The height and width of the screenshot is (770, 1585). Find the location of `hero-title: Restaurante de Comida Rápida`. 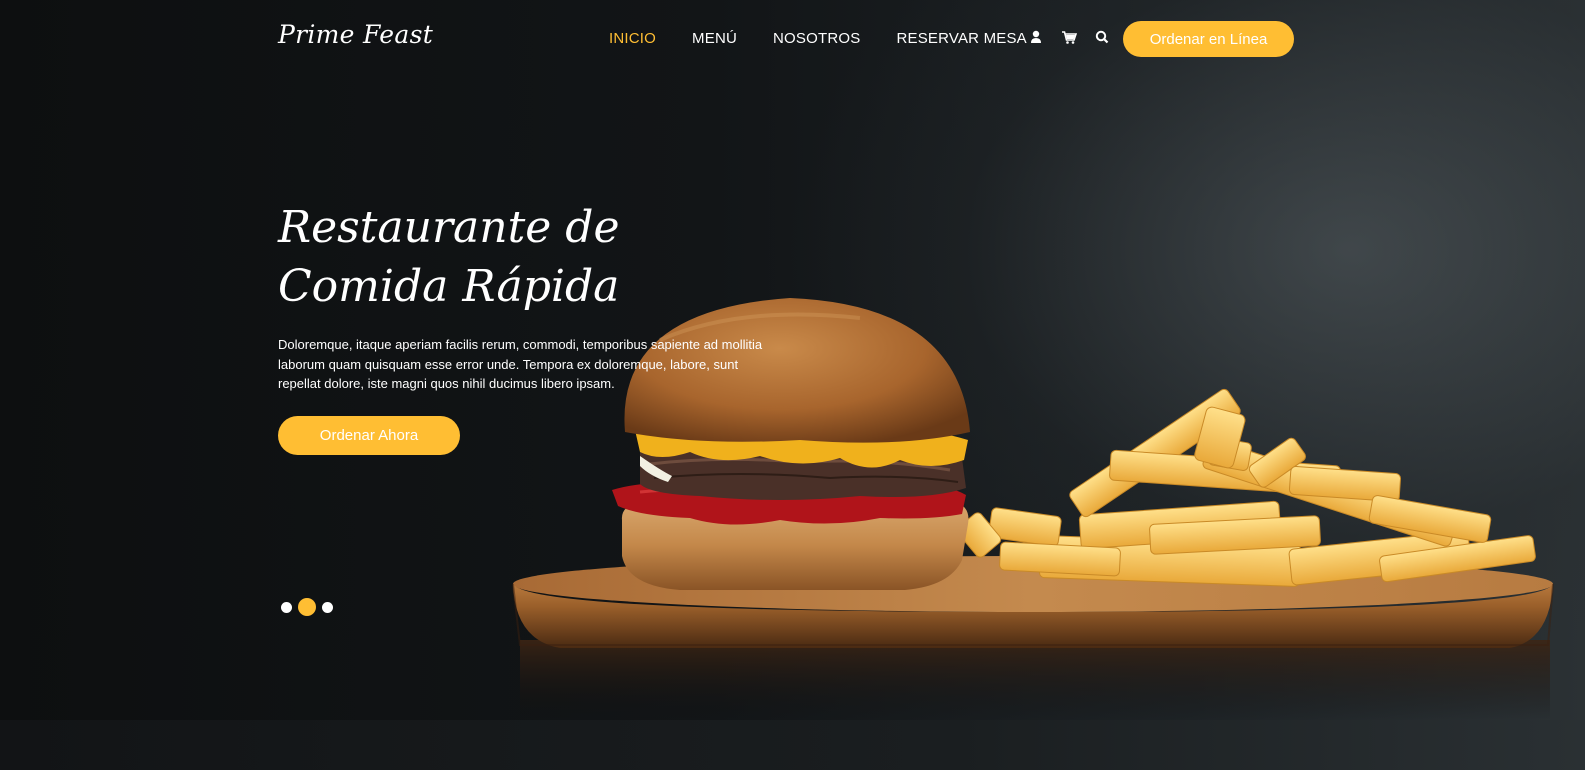

hero-title: Restaurante de Comida Rápida is located at coordinates (449, 257).